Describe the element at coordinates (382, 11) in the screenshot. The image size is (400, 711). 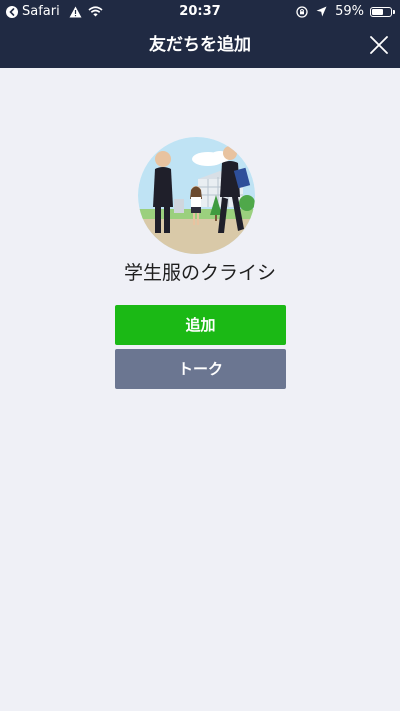
I see `battery-icon` at that location.